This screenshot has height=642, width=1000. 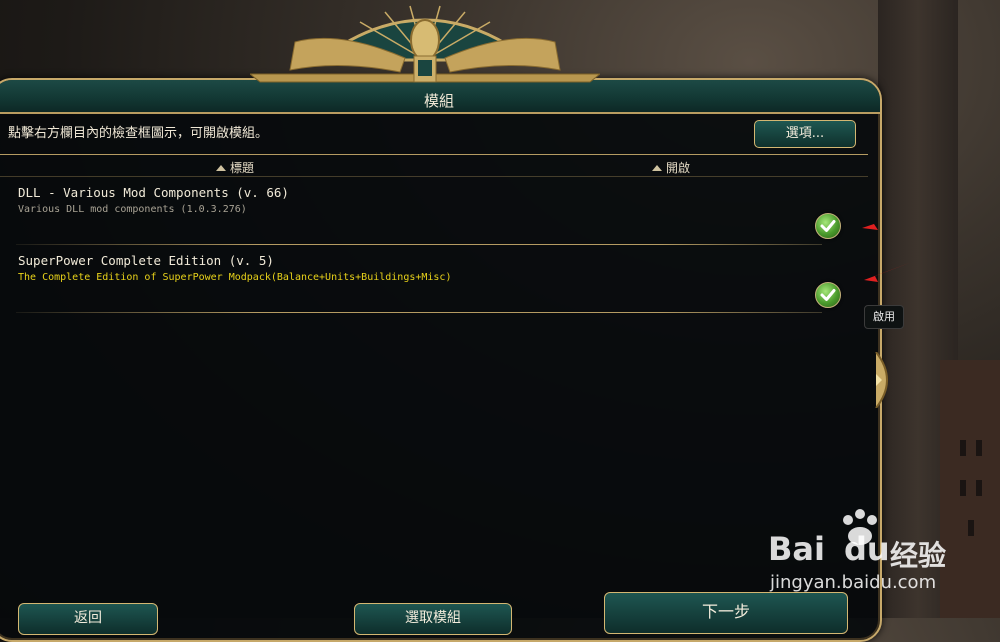 I want to click on column-header-title: 標題, so click(x=235, y=167).